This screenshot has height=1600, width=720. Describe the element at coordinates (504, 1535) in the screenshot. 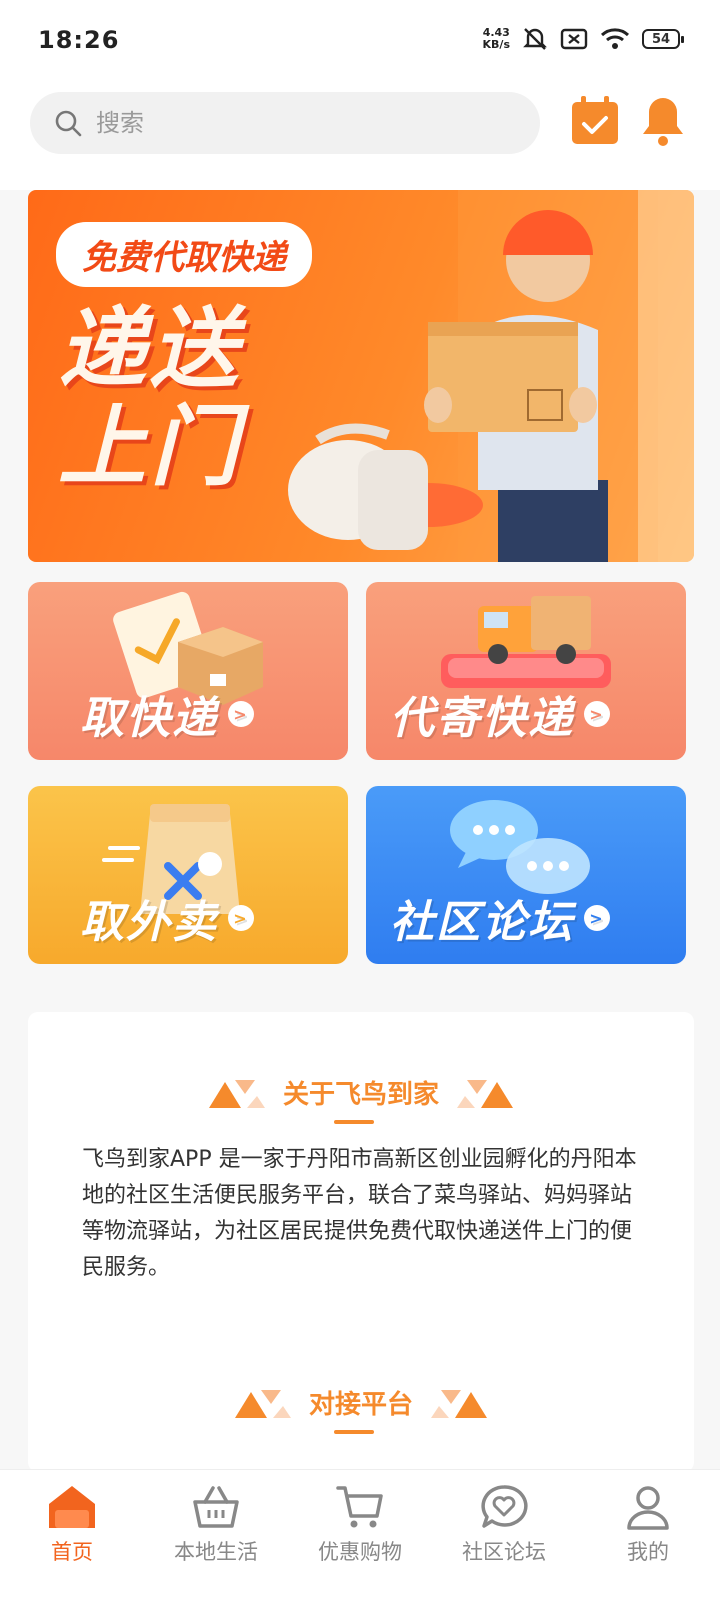

I see `tab-forum: 社区论坛` at that location.